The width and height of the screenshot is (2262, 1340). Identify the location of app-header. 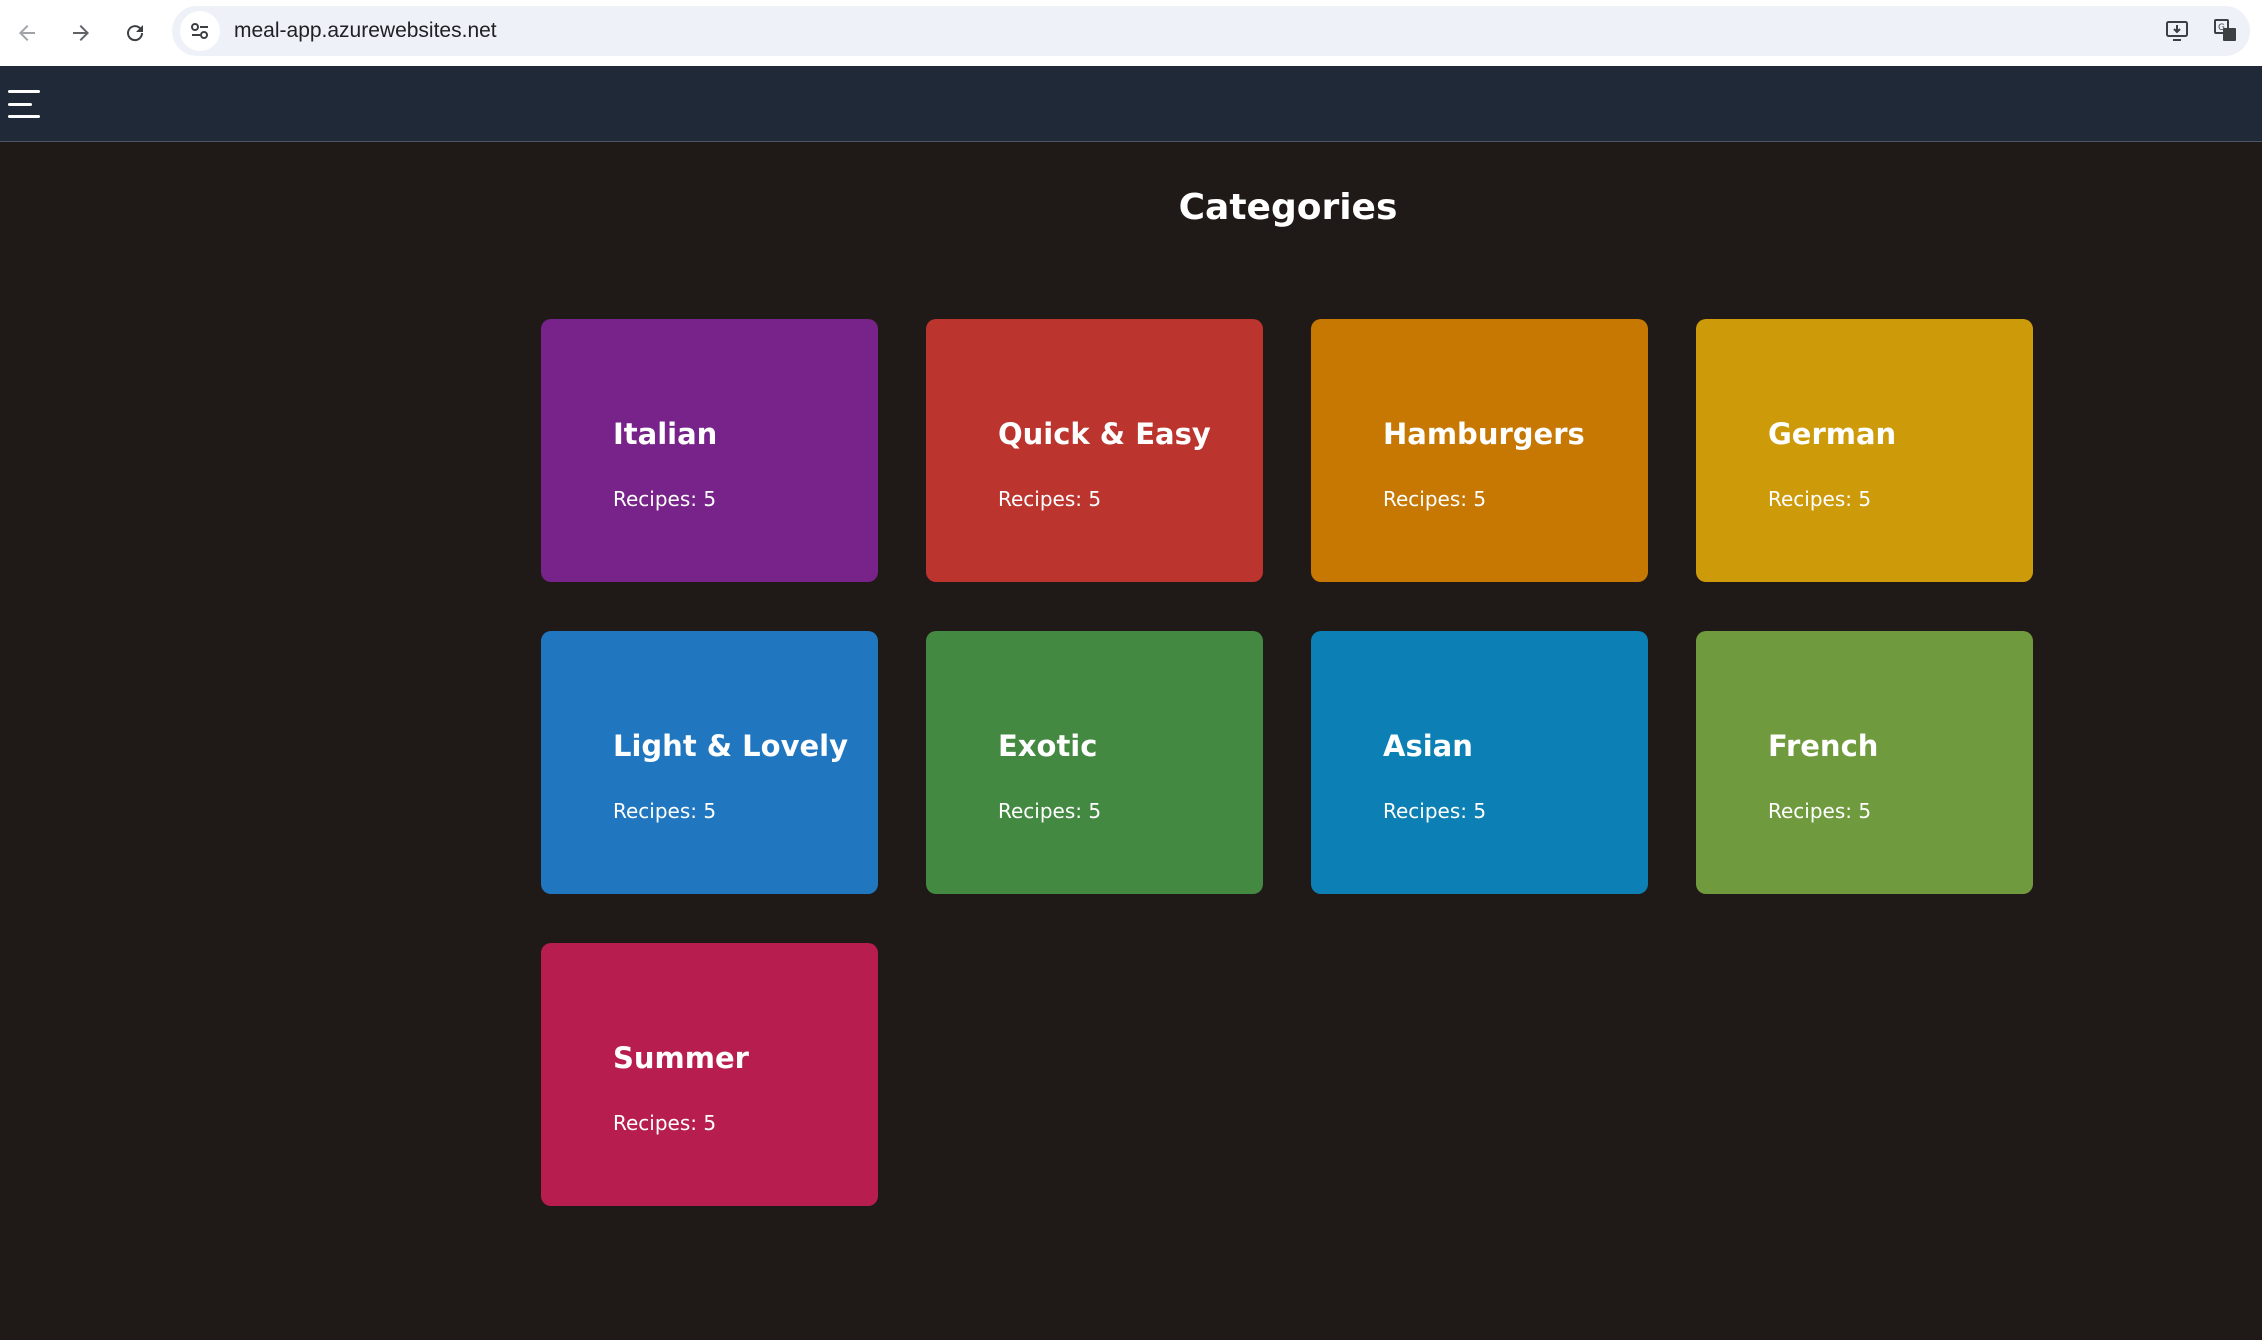
(1131, 104).